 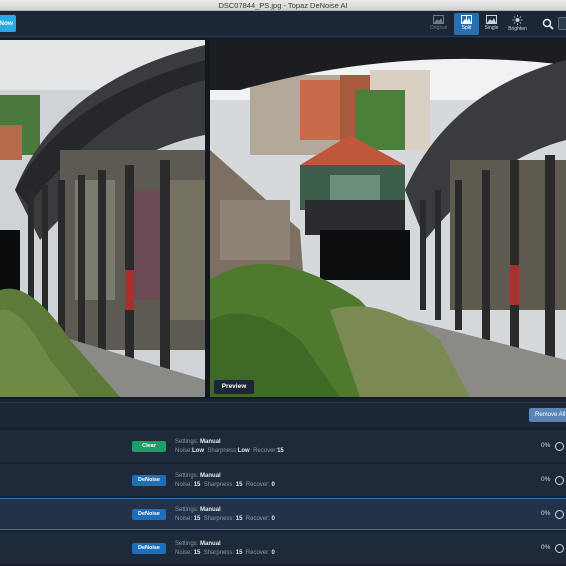 What do you see at coordinates (517, 29) in the screenshot?
I see `view-label-brighten: Brighten` at bounding box center [517, 29].